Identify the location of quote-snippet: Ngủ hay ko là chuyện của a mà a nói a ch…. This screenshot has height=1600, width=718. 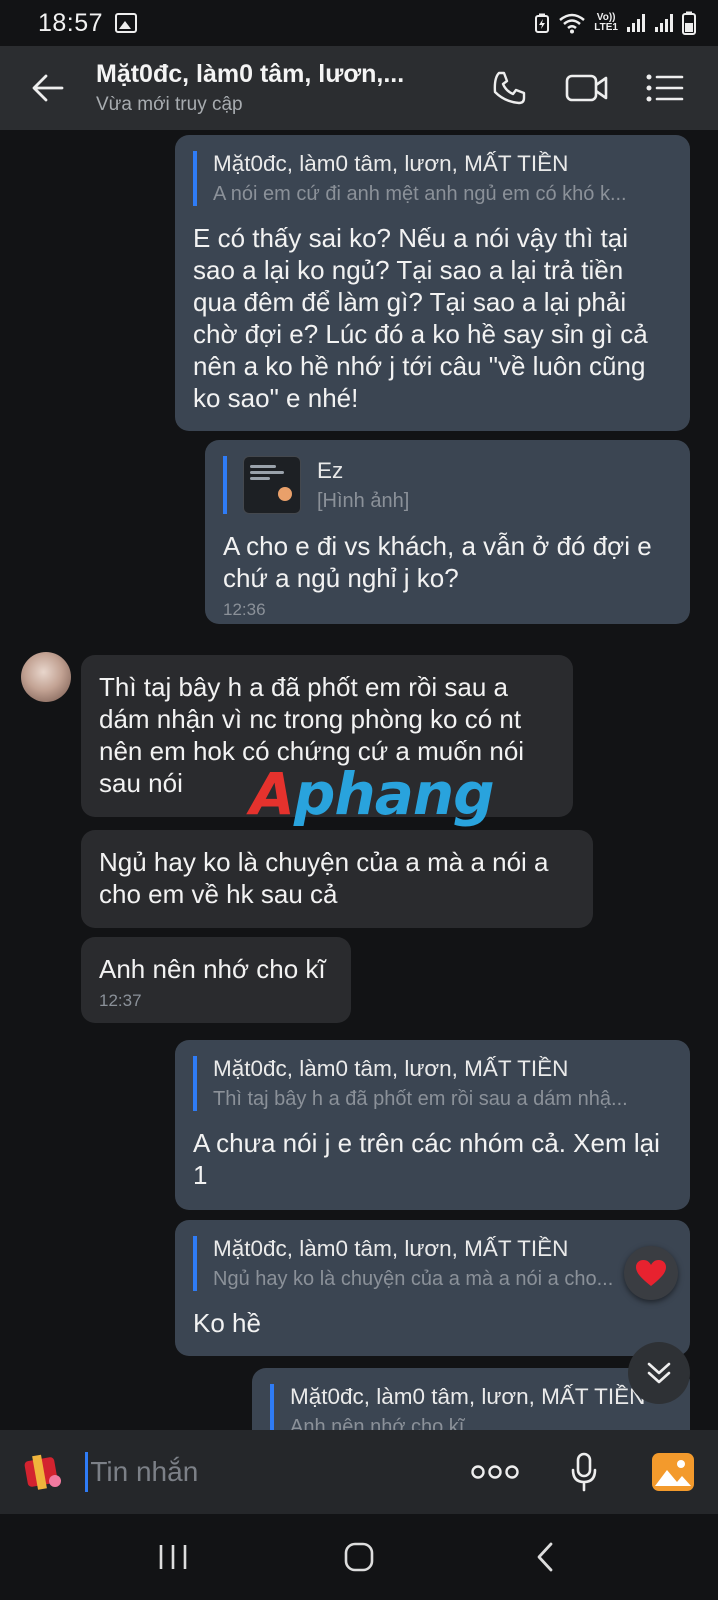
(413, 1279).